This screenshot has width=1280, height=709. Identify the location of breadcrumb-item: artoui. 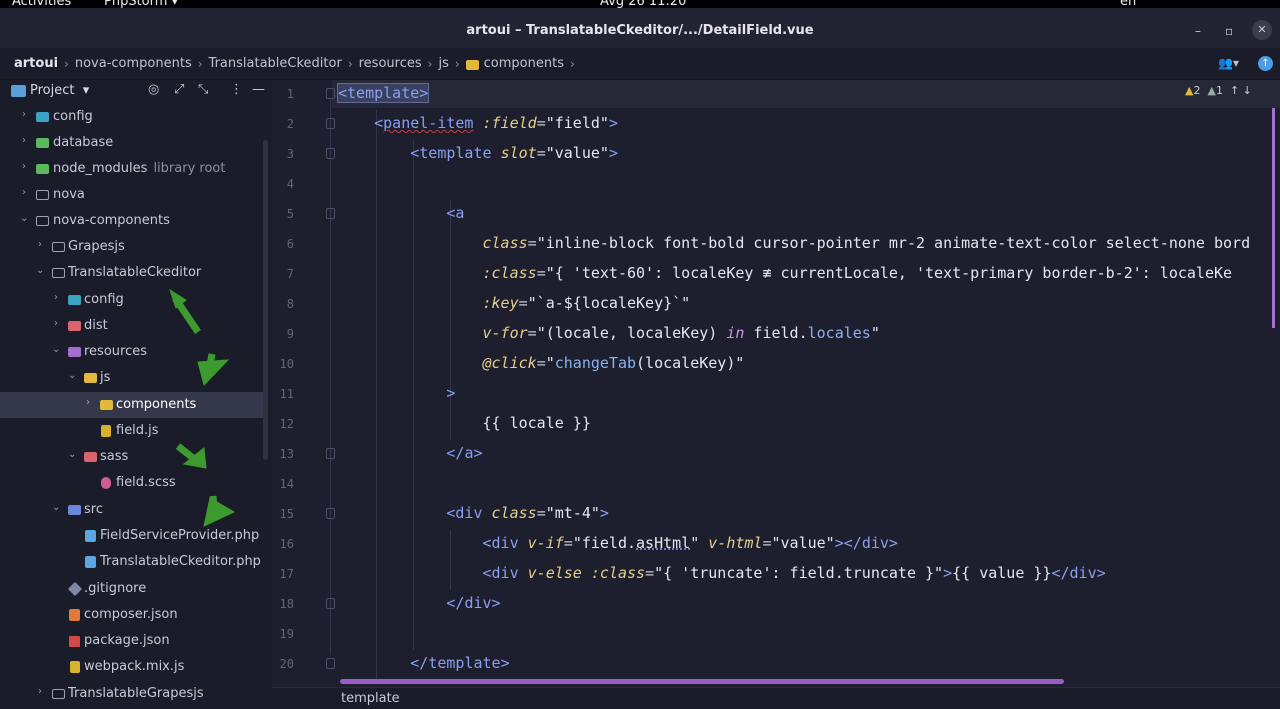
(36, 63).